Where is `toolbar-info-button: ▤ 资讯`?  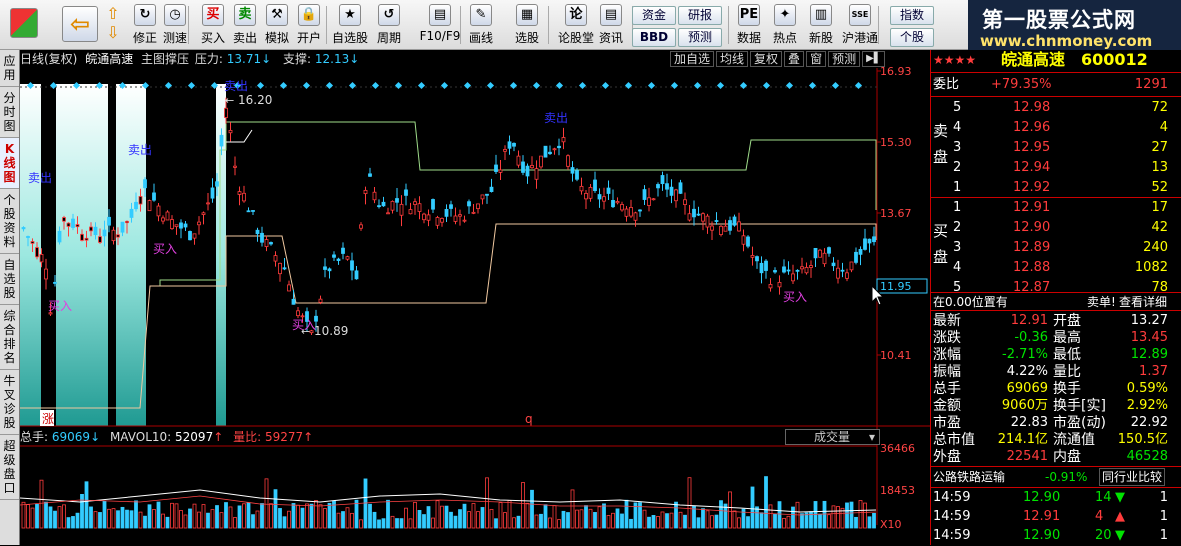 toolbar-info-button: ▤ 资讯 is located at coordinates (611, 25).